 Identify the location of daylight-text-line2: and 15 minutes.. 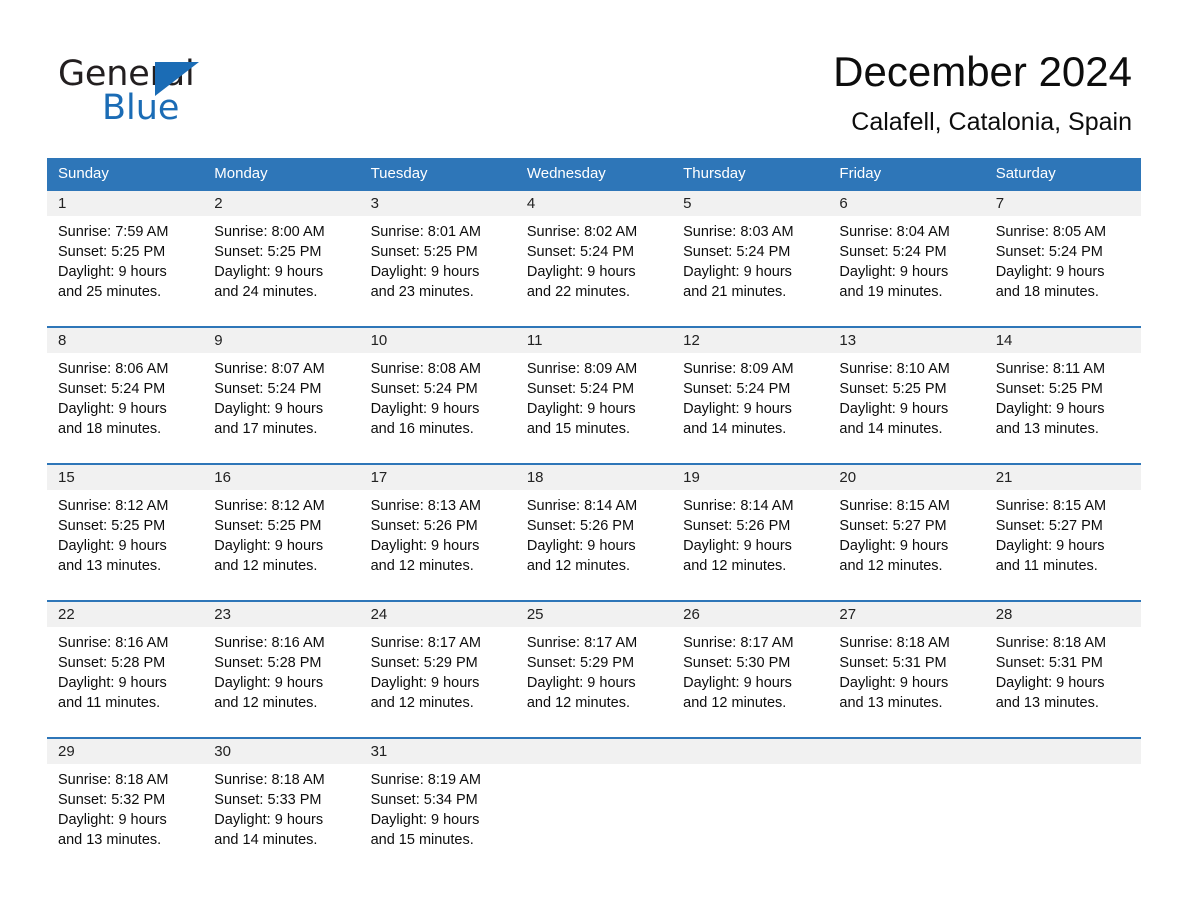
(578, 429).